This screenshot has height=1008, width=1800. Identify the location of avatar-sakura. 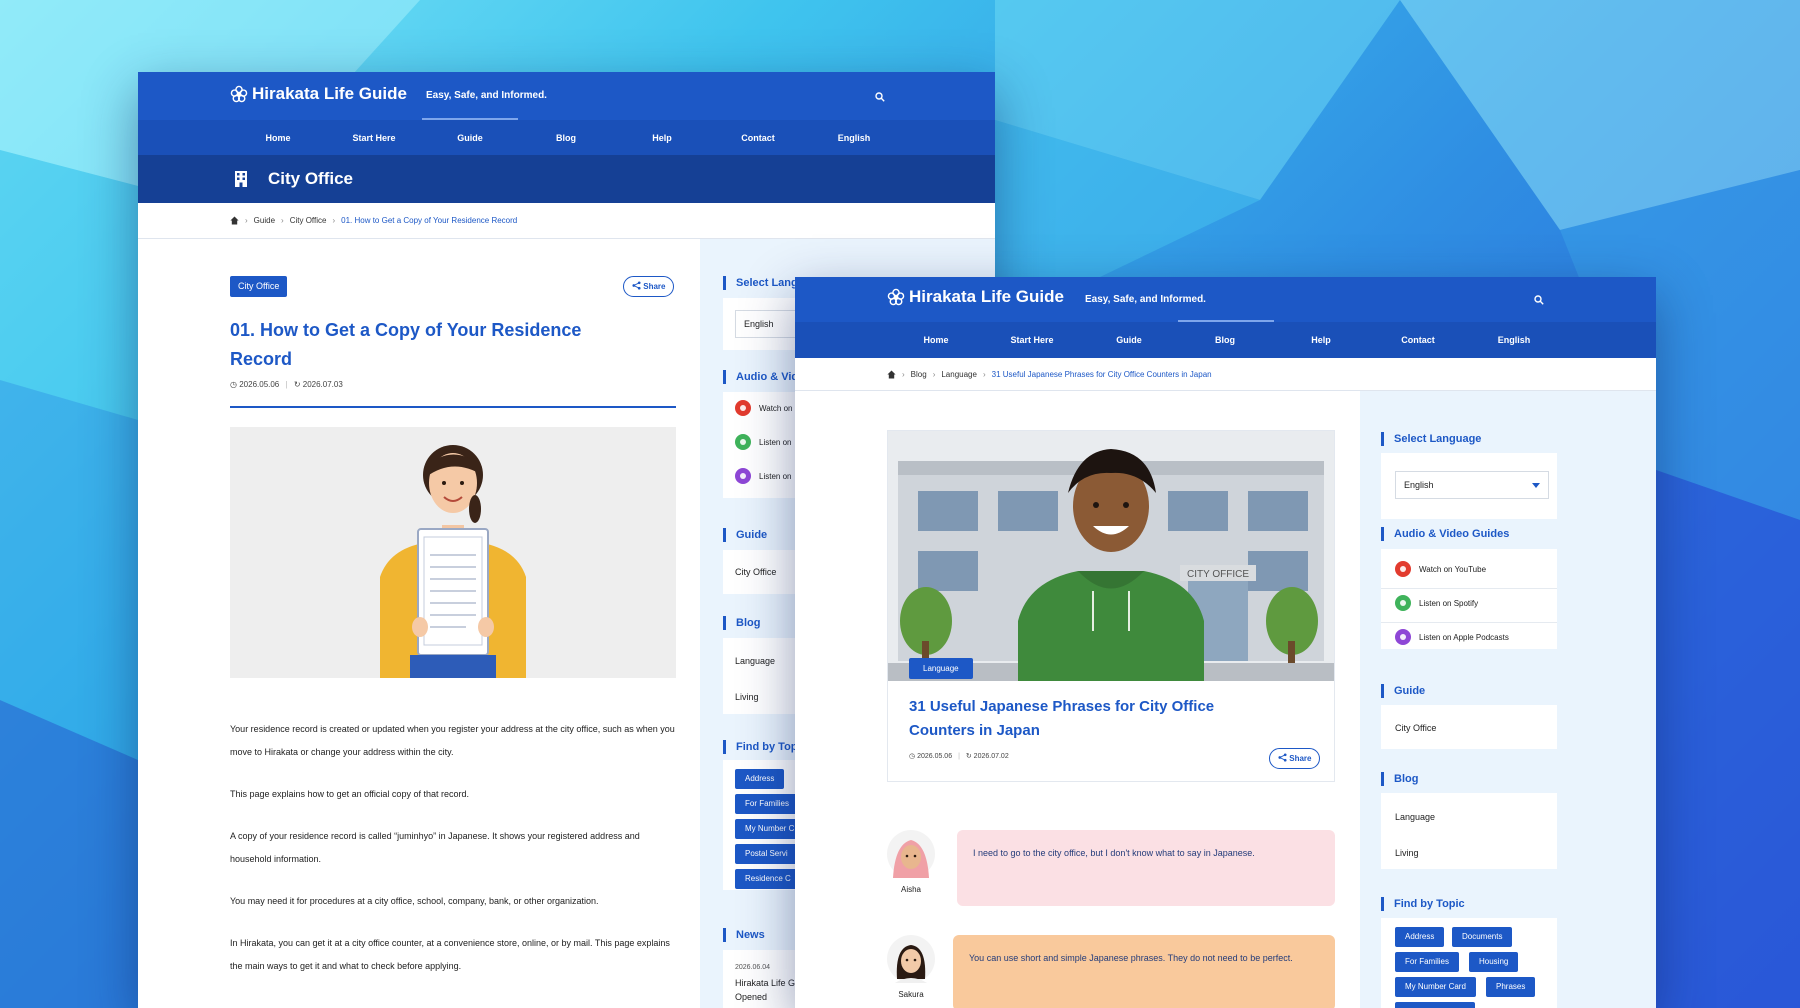
(911, 959).